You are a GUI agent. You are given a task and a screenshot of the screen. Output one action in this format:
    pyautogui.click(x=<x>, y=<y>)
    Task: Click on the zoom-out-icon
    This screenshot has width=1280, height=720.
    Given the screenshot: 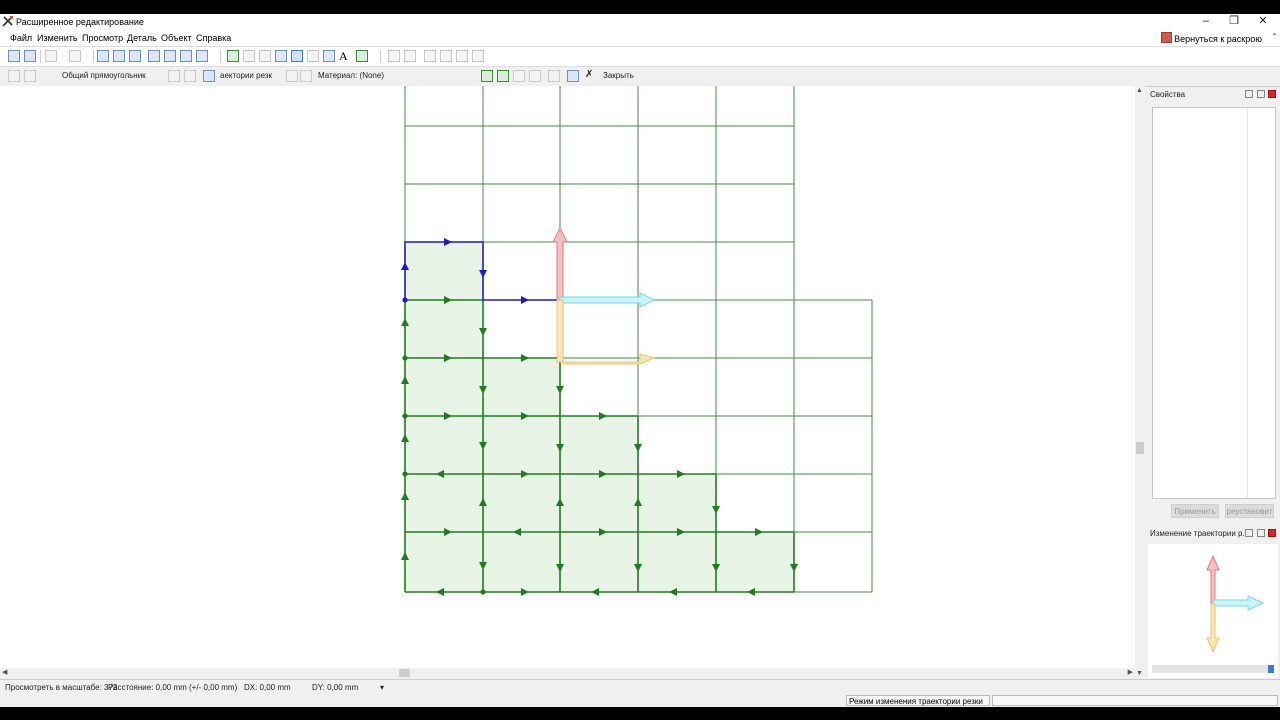 What is the action you would take?
    pyautogui.click(x=186, y=56)
    